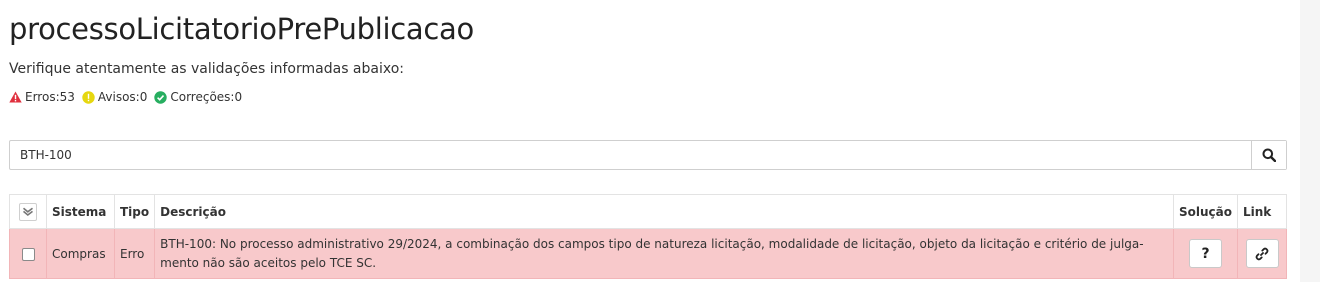 The width and height of the screenshot is (1320, 282). What do you see at coordinates (1262, 211) in the screenshot?
I see `header-link: Link` at bounding box center [1262, 211].